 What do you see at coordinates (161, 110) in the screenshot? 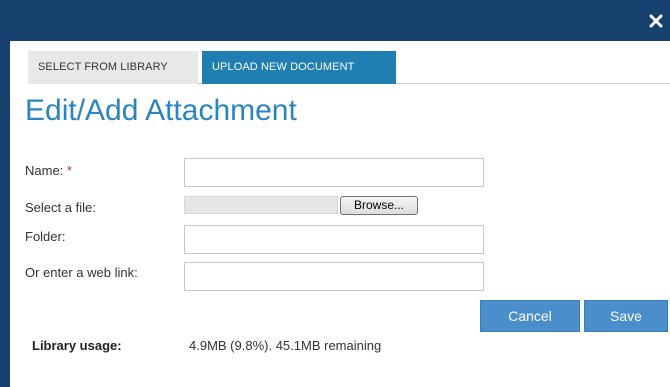
I see `page-title: Edit/Add Attachment` at bounding box center [161, 110].